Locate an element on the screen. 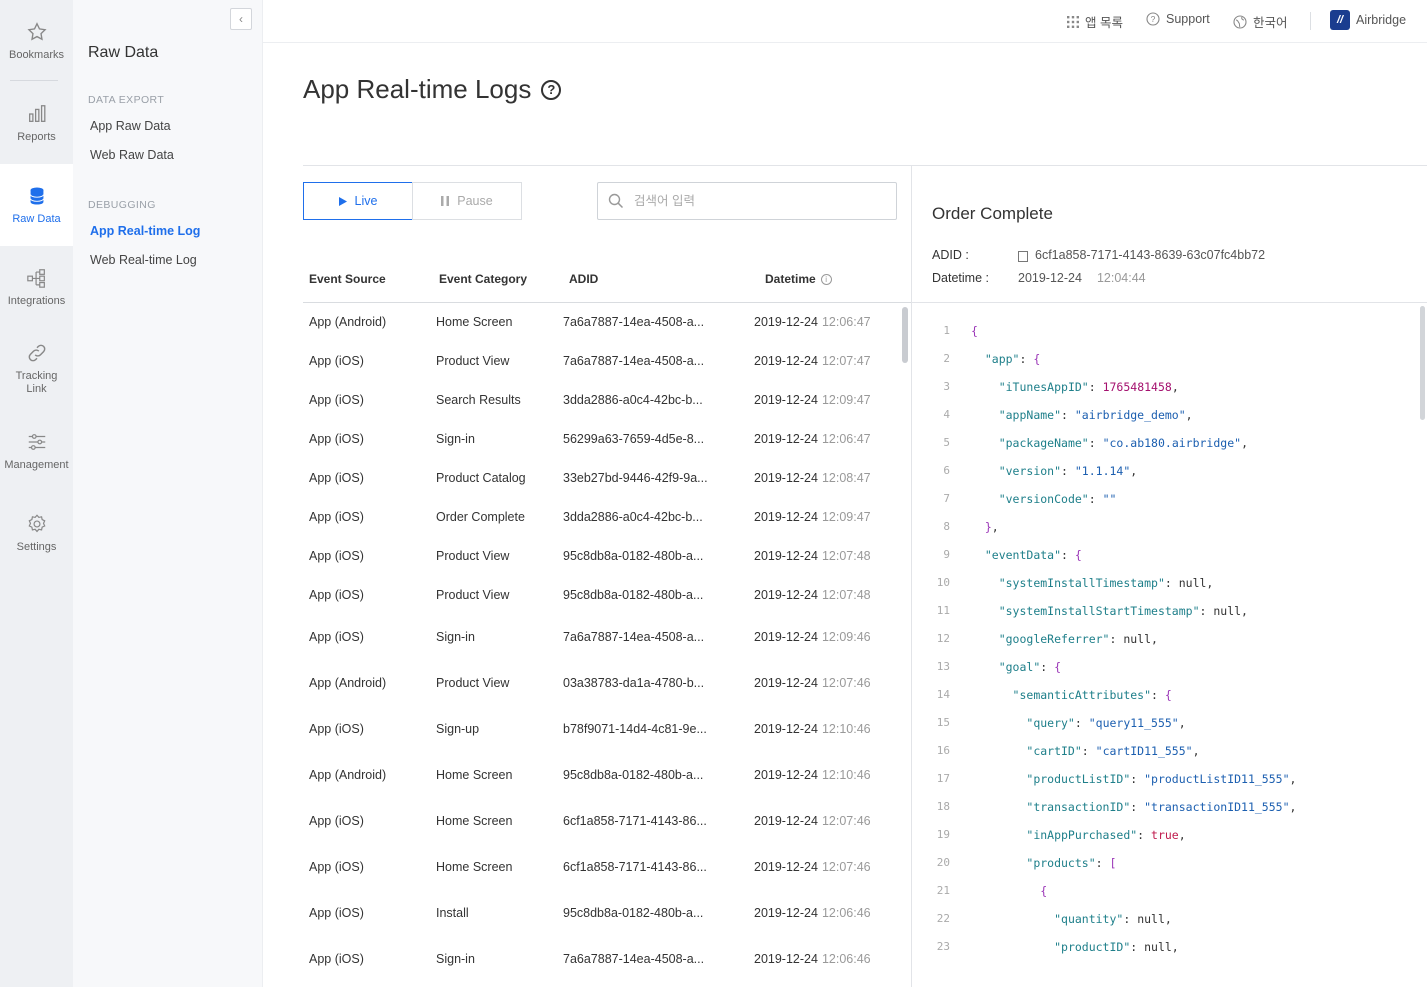  rail-item-settings: Settings is located at coordinates (36, 533).